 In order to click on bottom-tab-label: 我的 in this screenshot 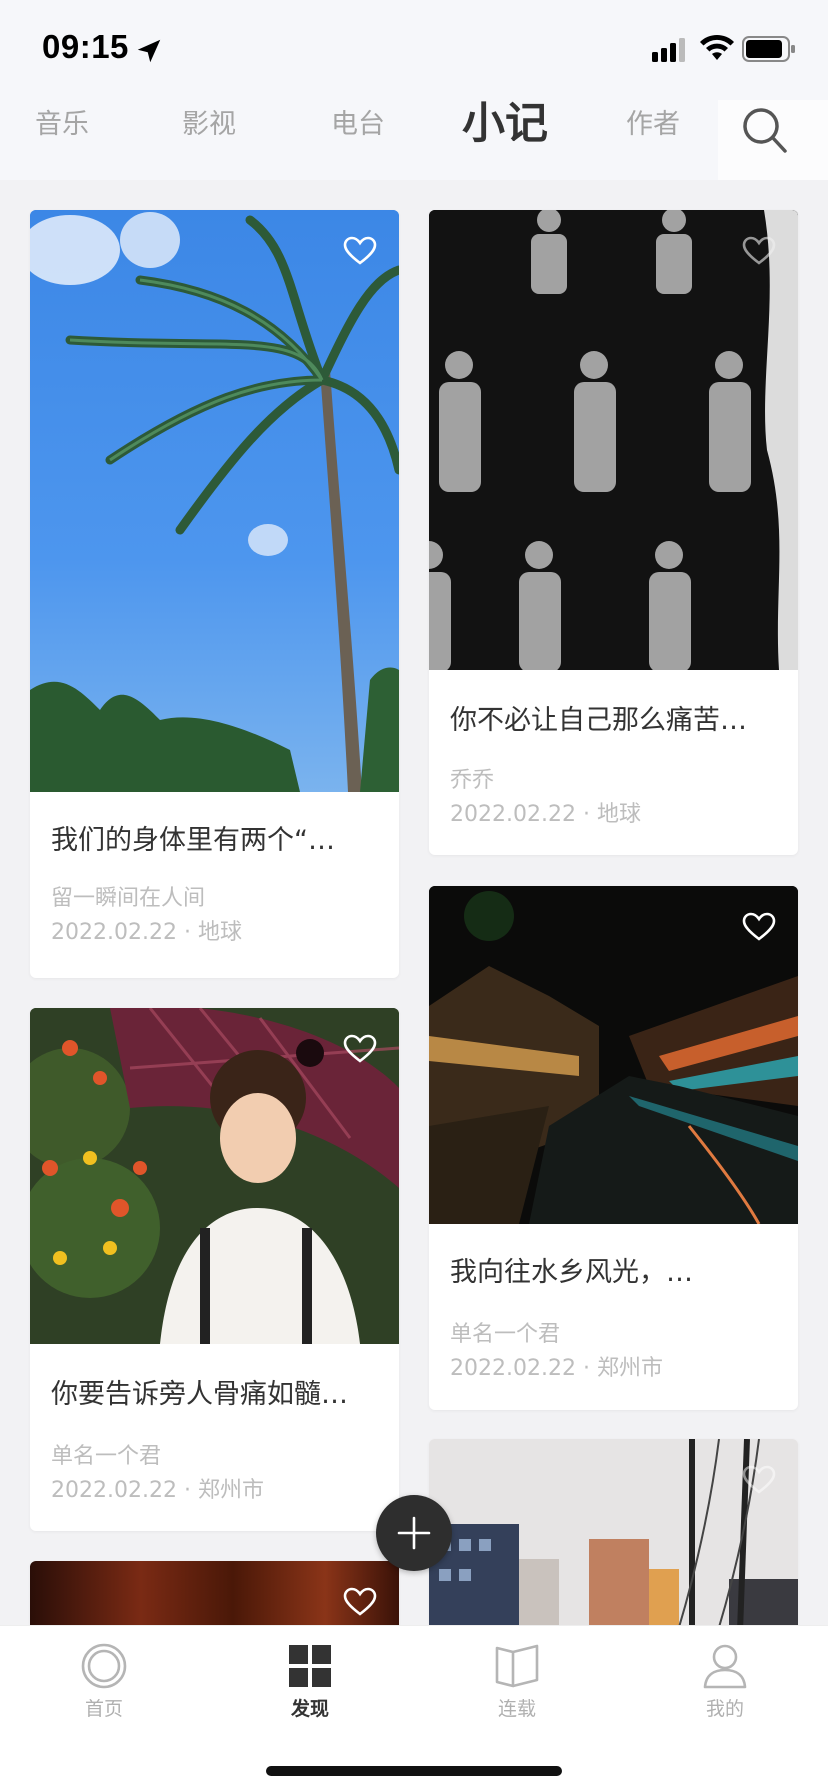, I will do `click(724, 1709)`.